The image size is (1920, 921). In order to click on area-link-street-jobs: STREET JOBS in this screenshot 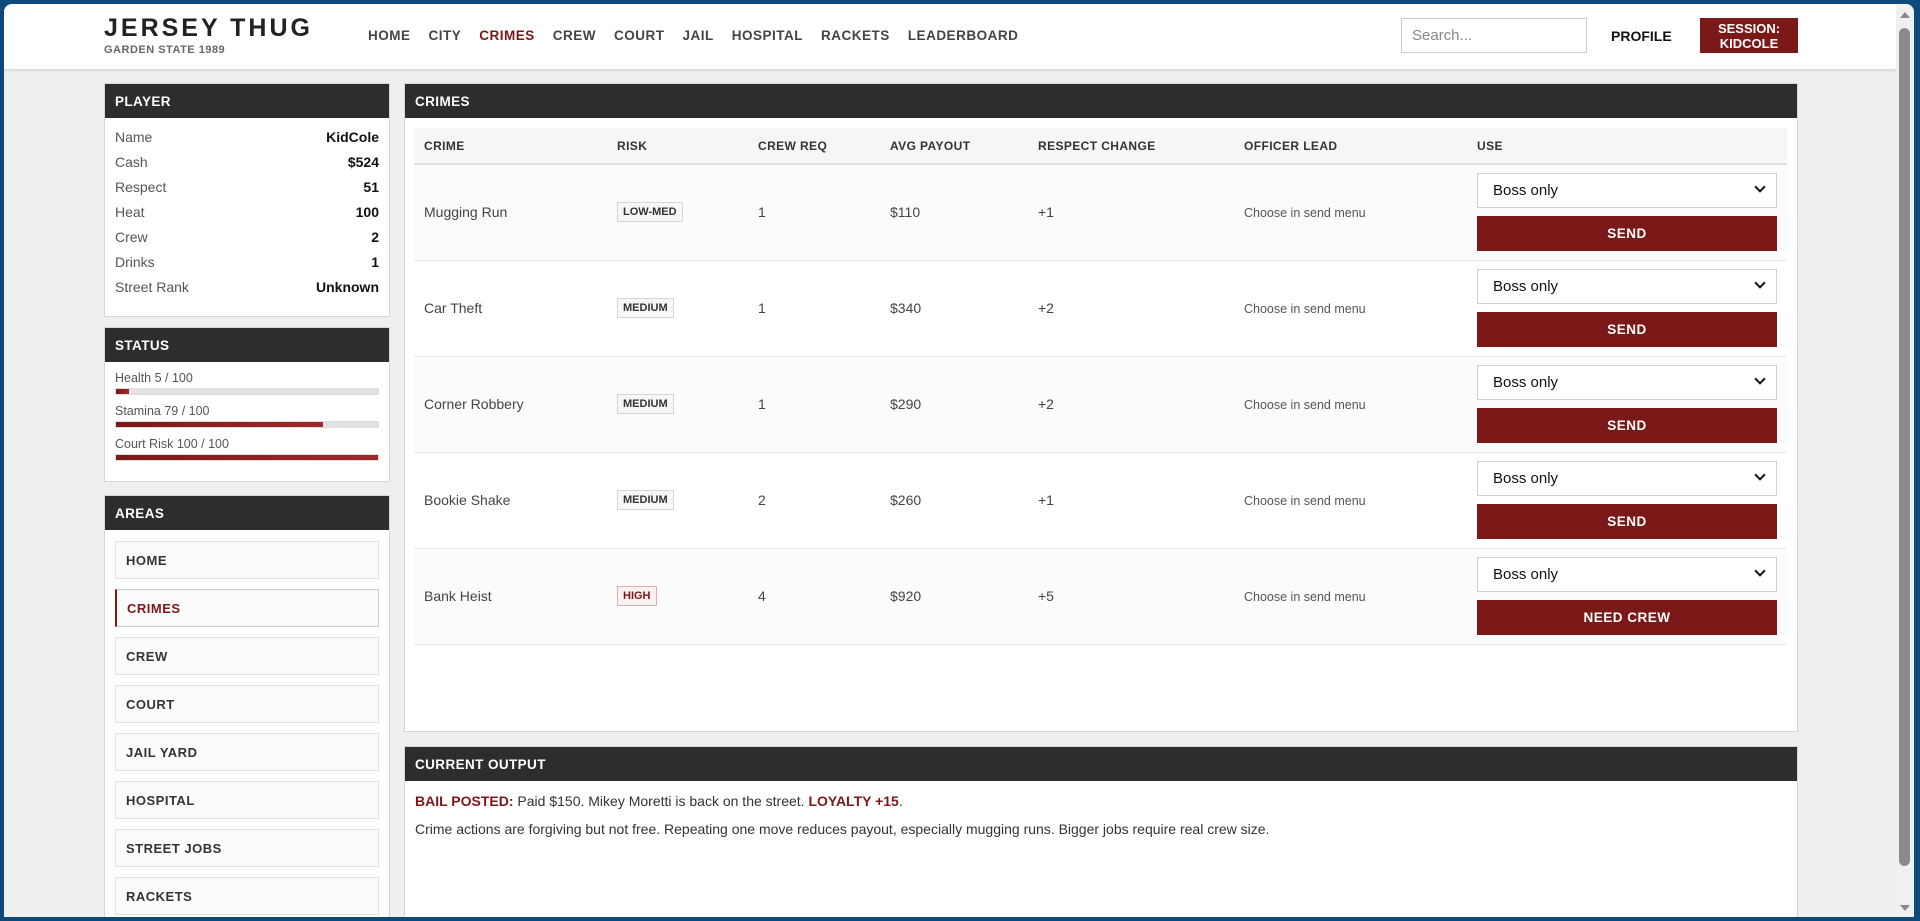, I will do `click(247, 848)`.